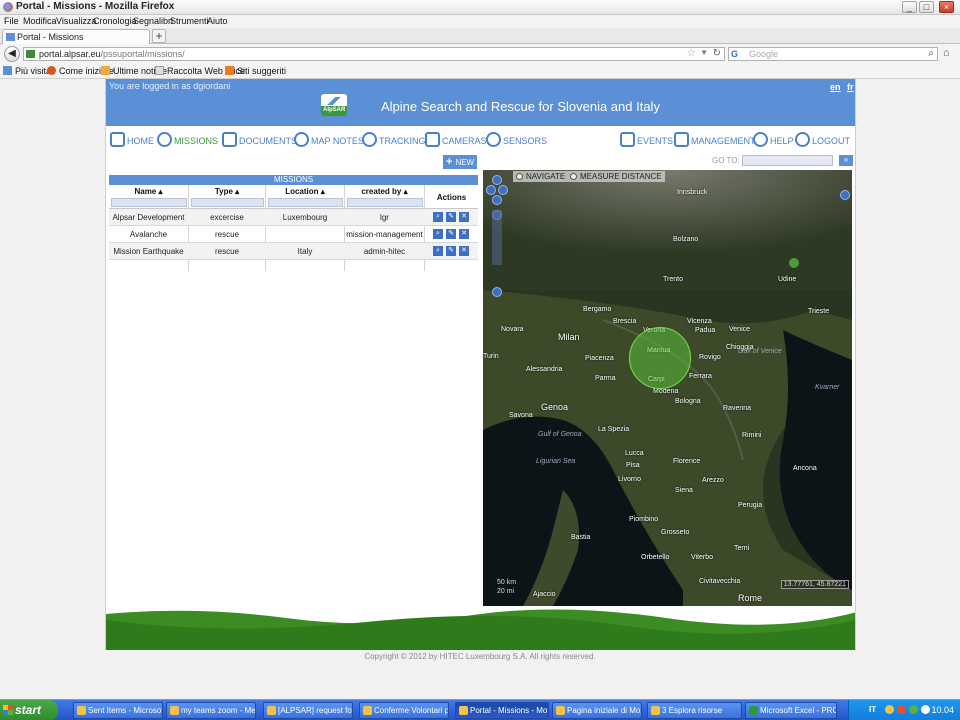 The width and height of the screenshot is (960, 720). What do you see at coordinates (926, 7) in the screenshot?
I see `maximize-button: □` at bounding box center [926, 7].